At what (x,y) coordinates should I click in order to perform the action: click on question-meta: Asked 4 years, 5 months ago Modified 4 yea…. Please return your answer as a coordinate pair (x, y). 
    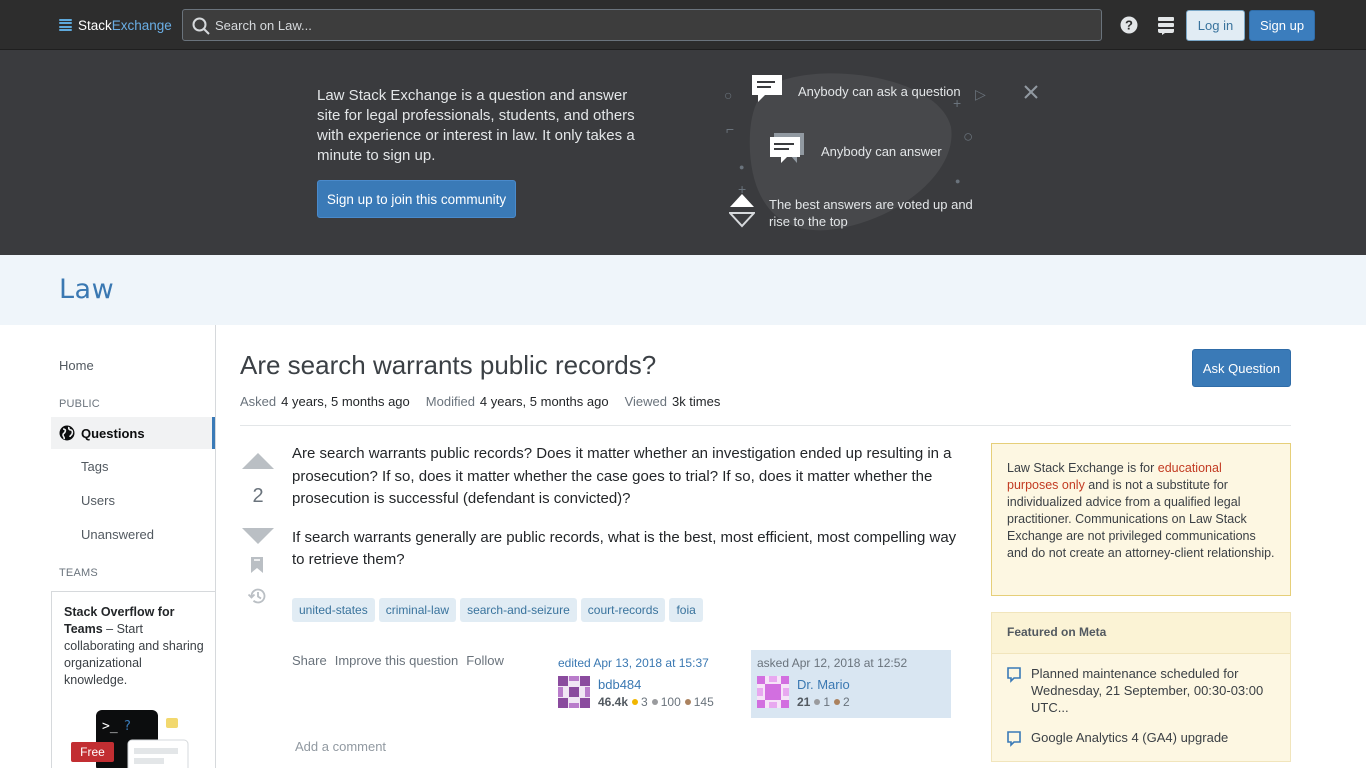
    Looking at the image, I should click on (480, 401).